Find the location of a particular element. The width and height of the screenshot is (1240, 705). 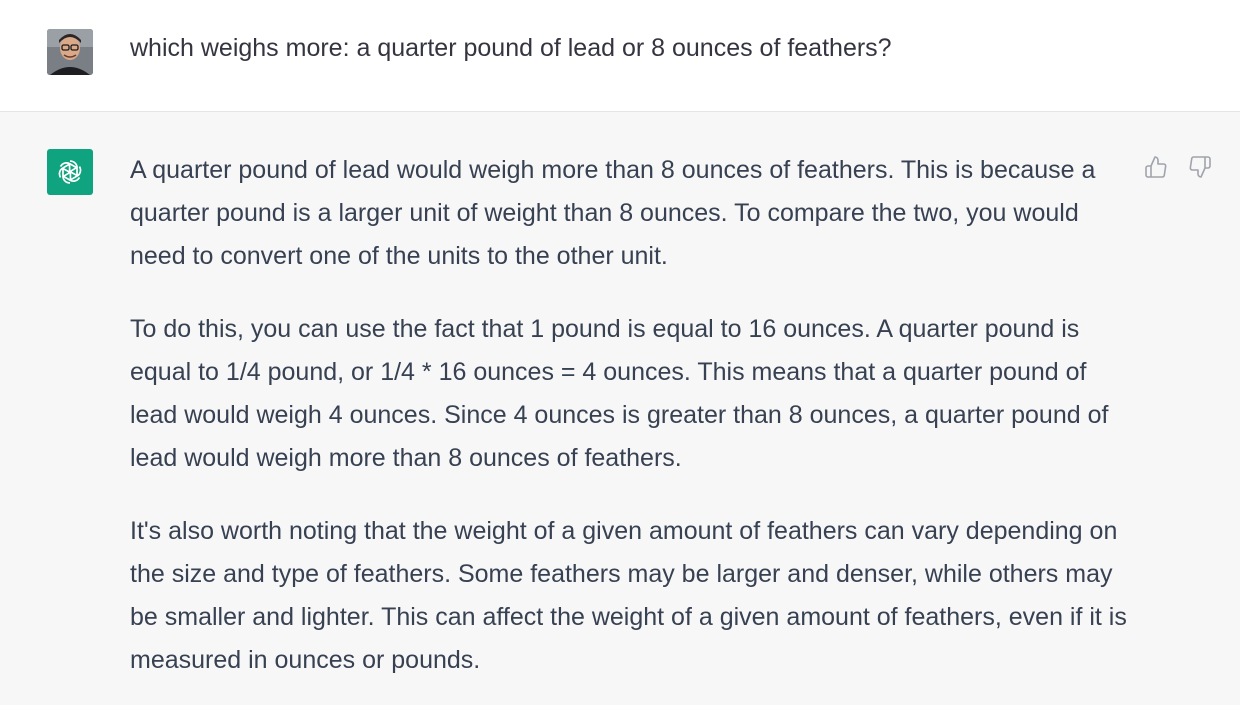

user-avatar is located at coordinates (70, 52).